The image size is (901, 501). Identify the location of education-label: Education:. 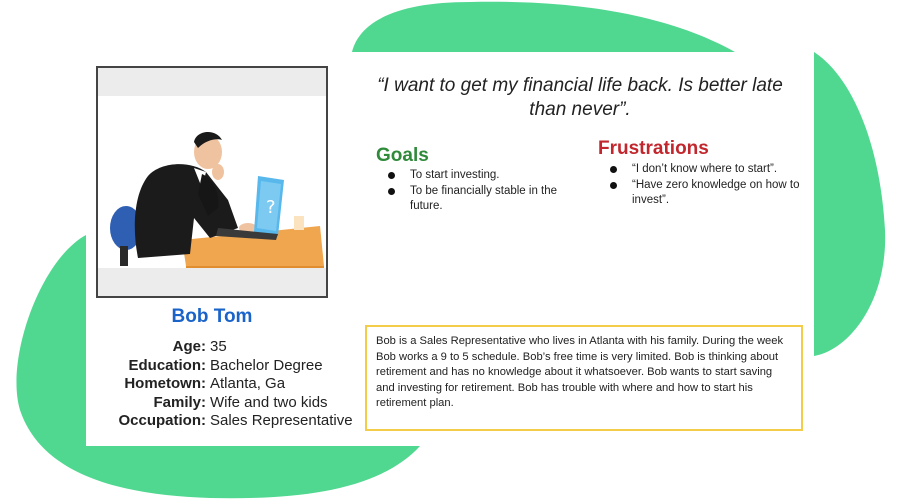
(167, 365).